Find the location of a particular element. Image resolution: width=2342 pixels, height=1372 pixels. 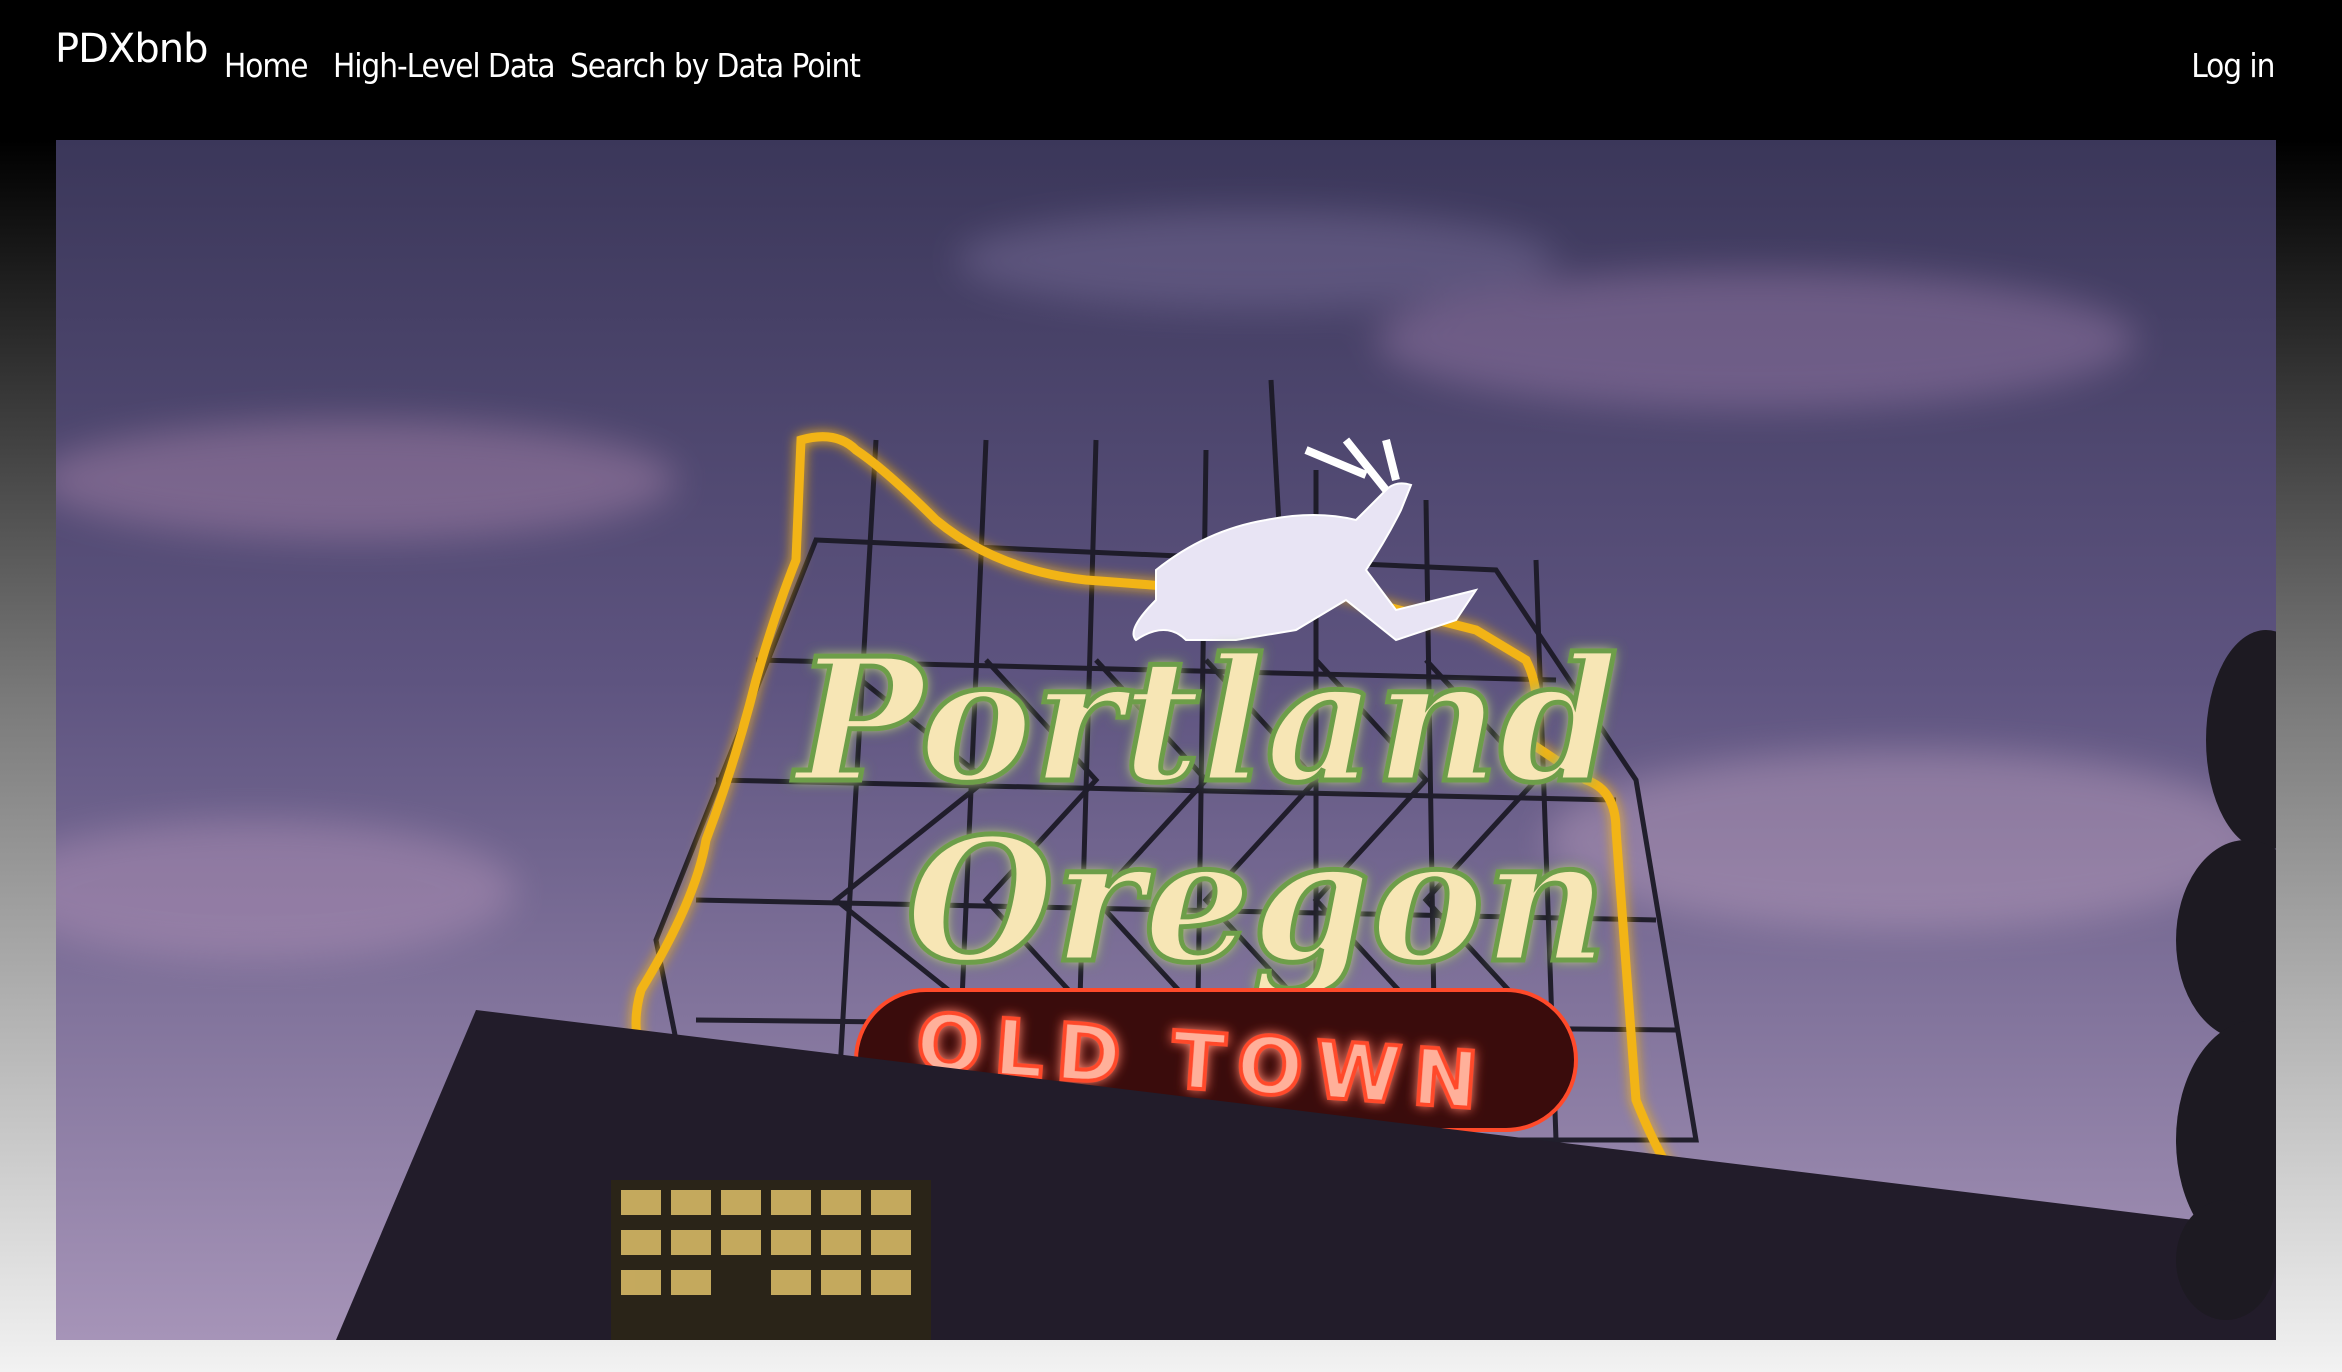

nav-high-level-data-link: High-Level Data is located at coordinates (444, 65).